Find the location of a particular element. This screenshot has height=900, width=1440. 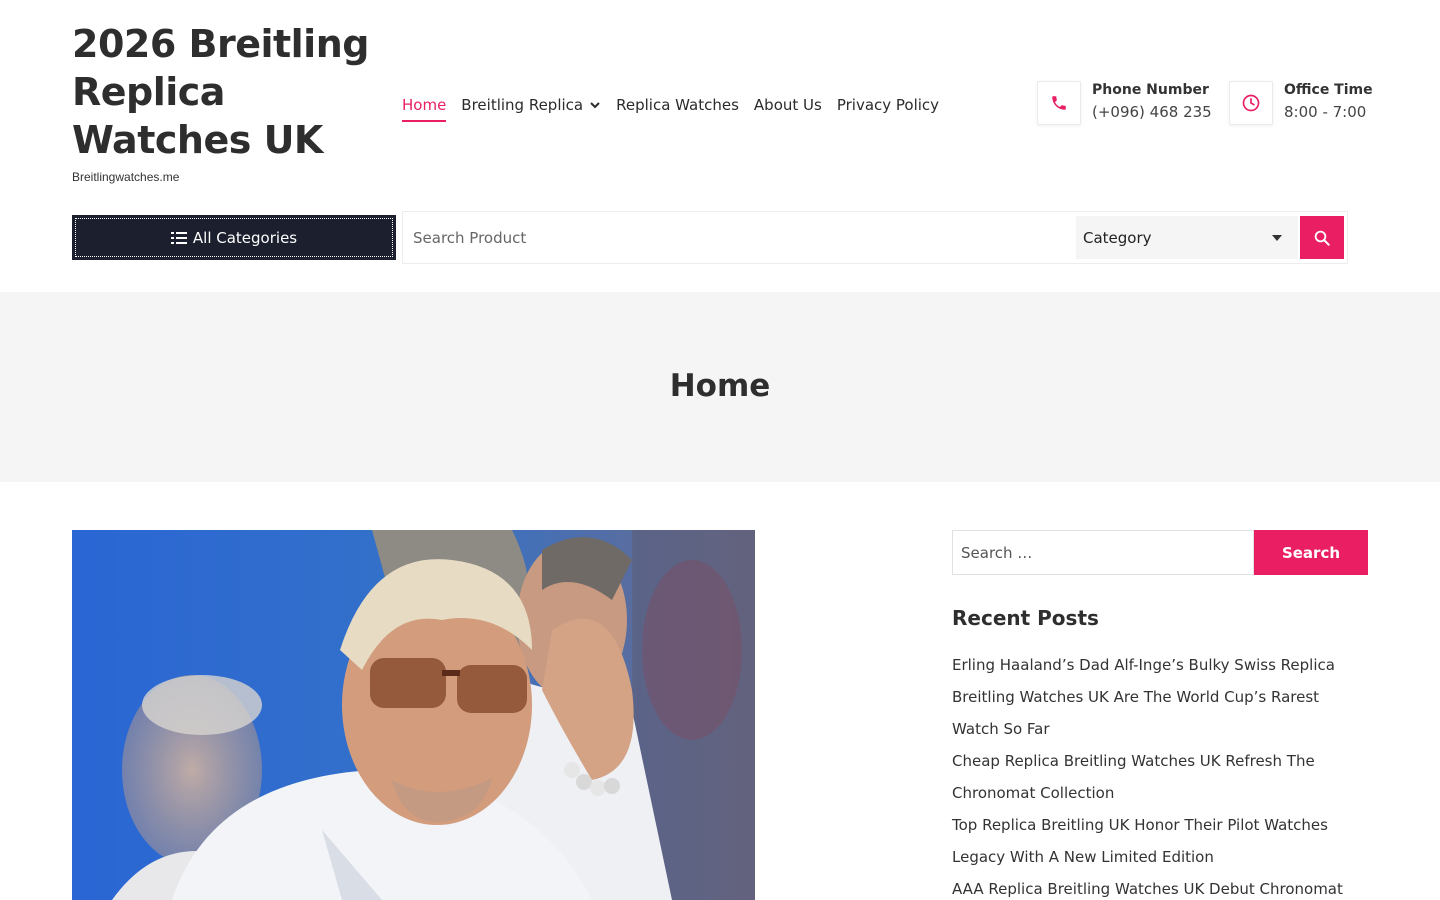

nav-item-label: Privacy Policy is located at coordinates (888, 105).